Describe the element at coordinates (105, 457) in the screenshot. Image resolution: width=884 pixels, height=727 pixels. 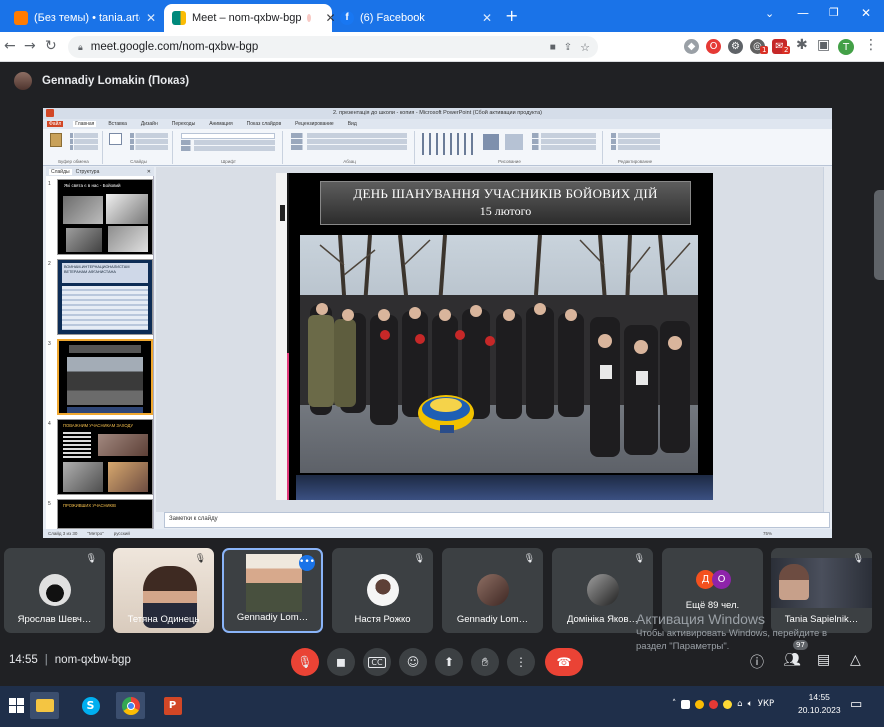
I see `slide-thumbnail-4: ПОВАЖНИМ УЧАСНИКАМ ЗАХОДУ` at that location.